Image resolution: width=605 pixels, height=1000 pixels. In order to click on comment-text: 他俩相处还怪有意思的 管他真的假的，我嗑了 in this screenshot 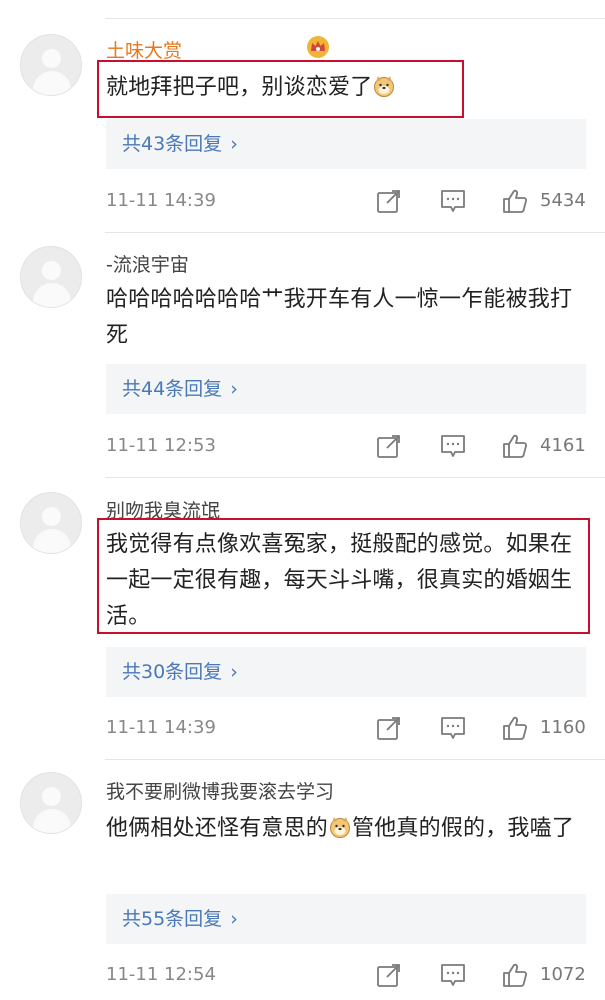, I will do `click(340, 828)`.